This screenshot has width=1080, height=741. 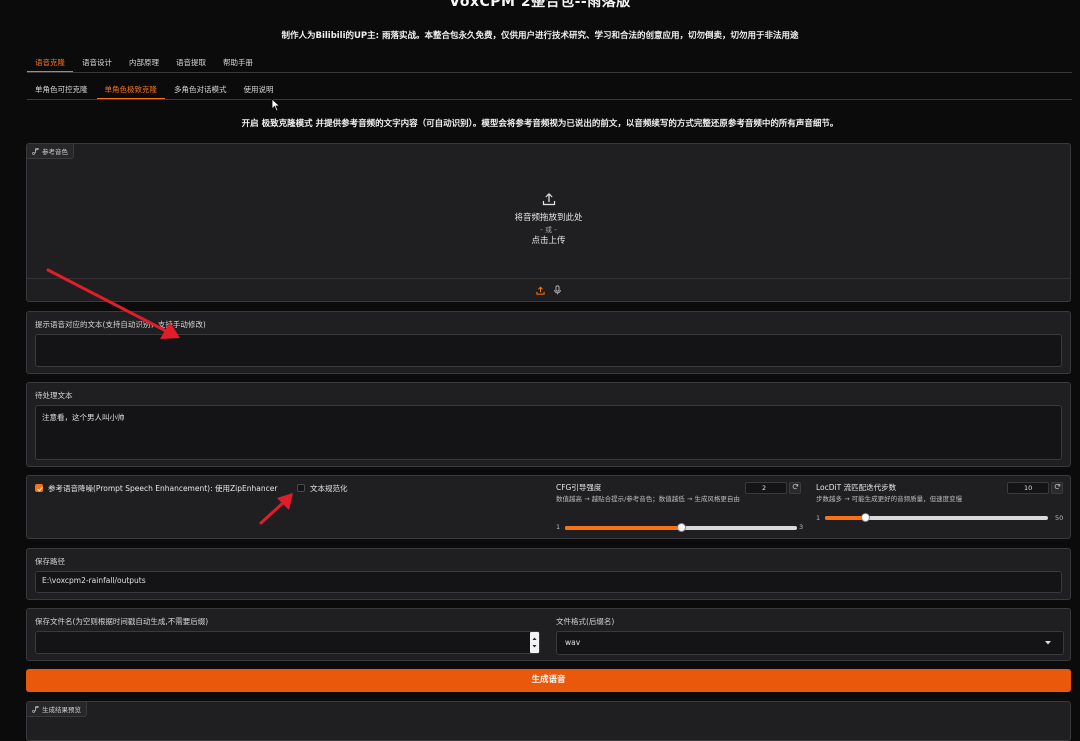 I want to click on app-title: VoxCPM 2整合包--雨落版, so click(x=540, y=5).